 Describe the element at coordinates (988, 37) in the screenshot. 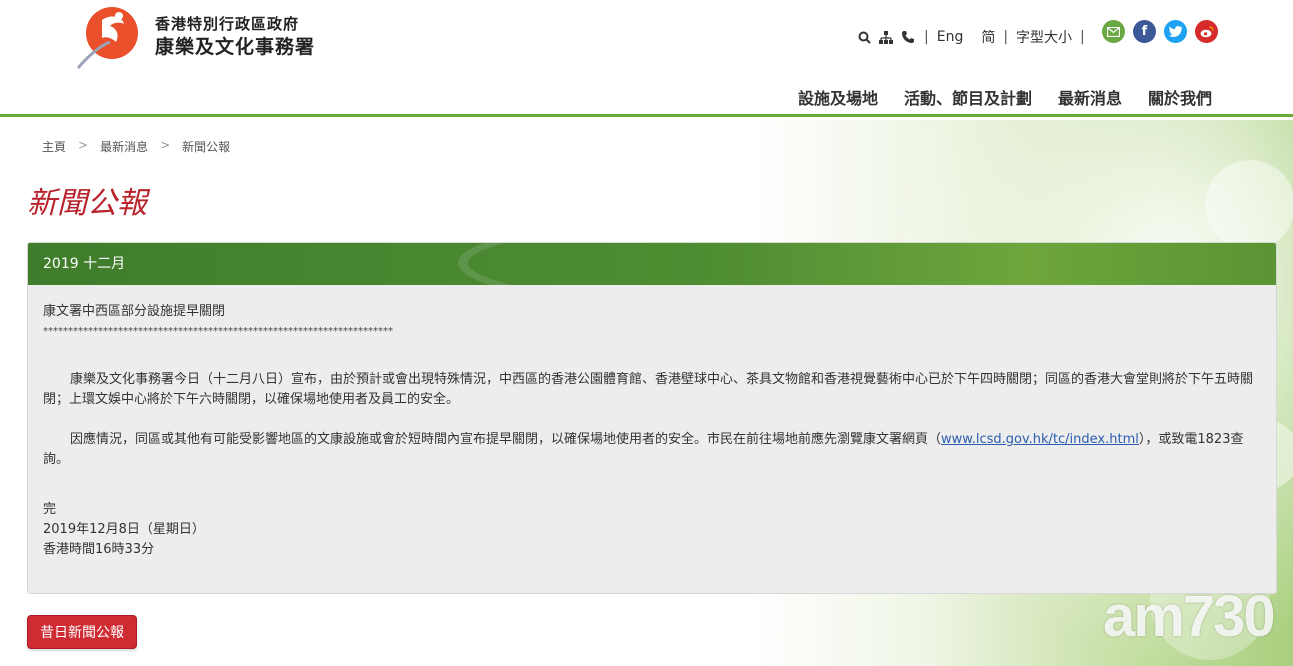

I see `simplified-chinese-link: 简` at that location.